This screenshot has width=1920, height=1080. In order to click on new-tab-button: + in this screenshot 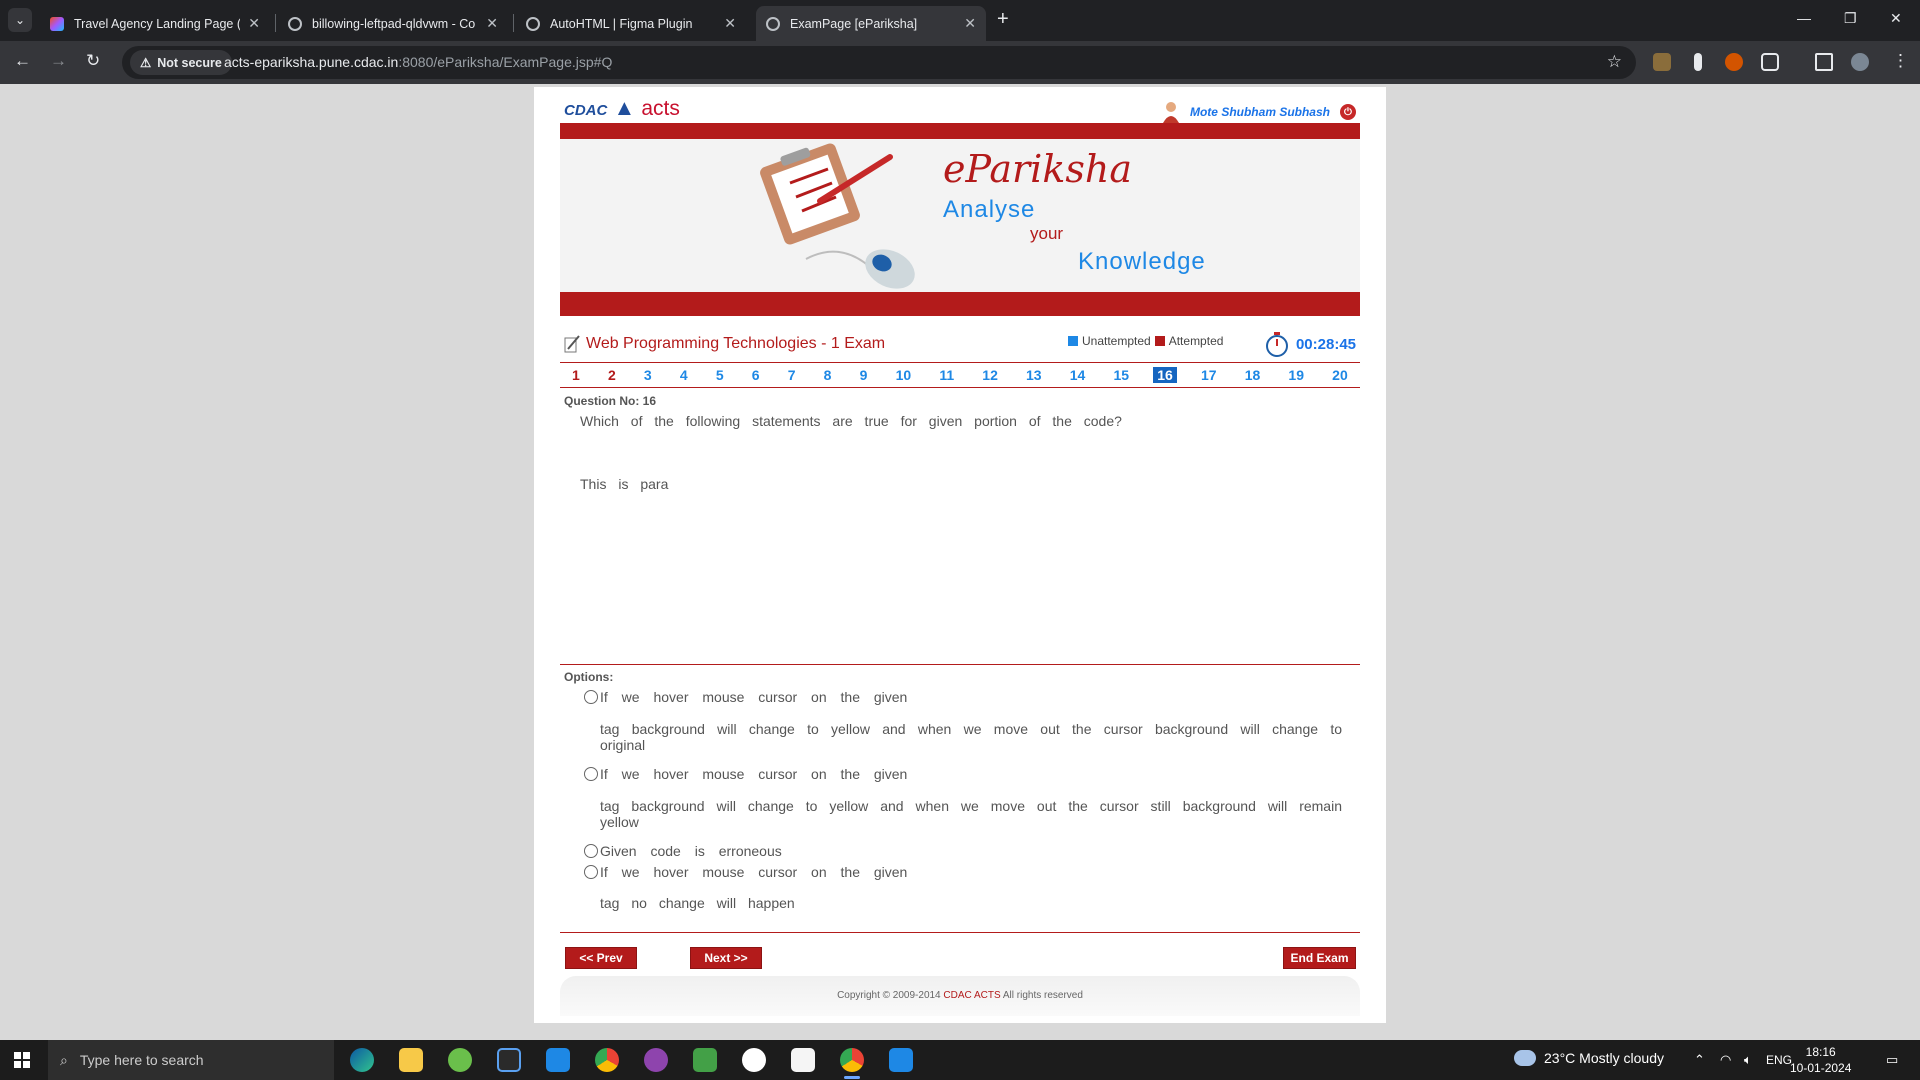, I will do `click(1003, 19)`.